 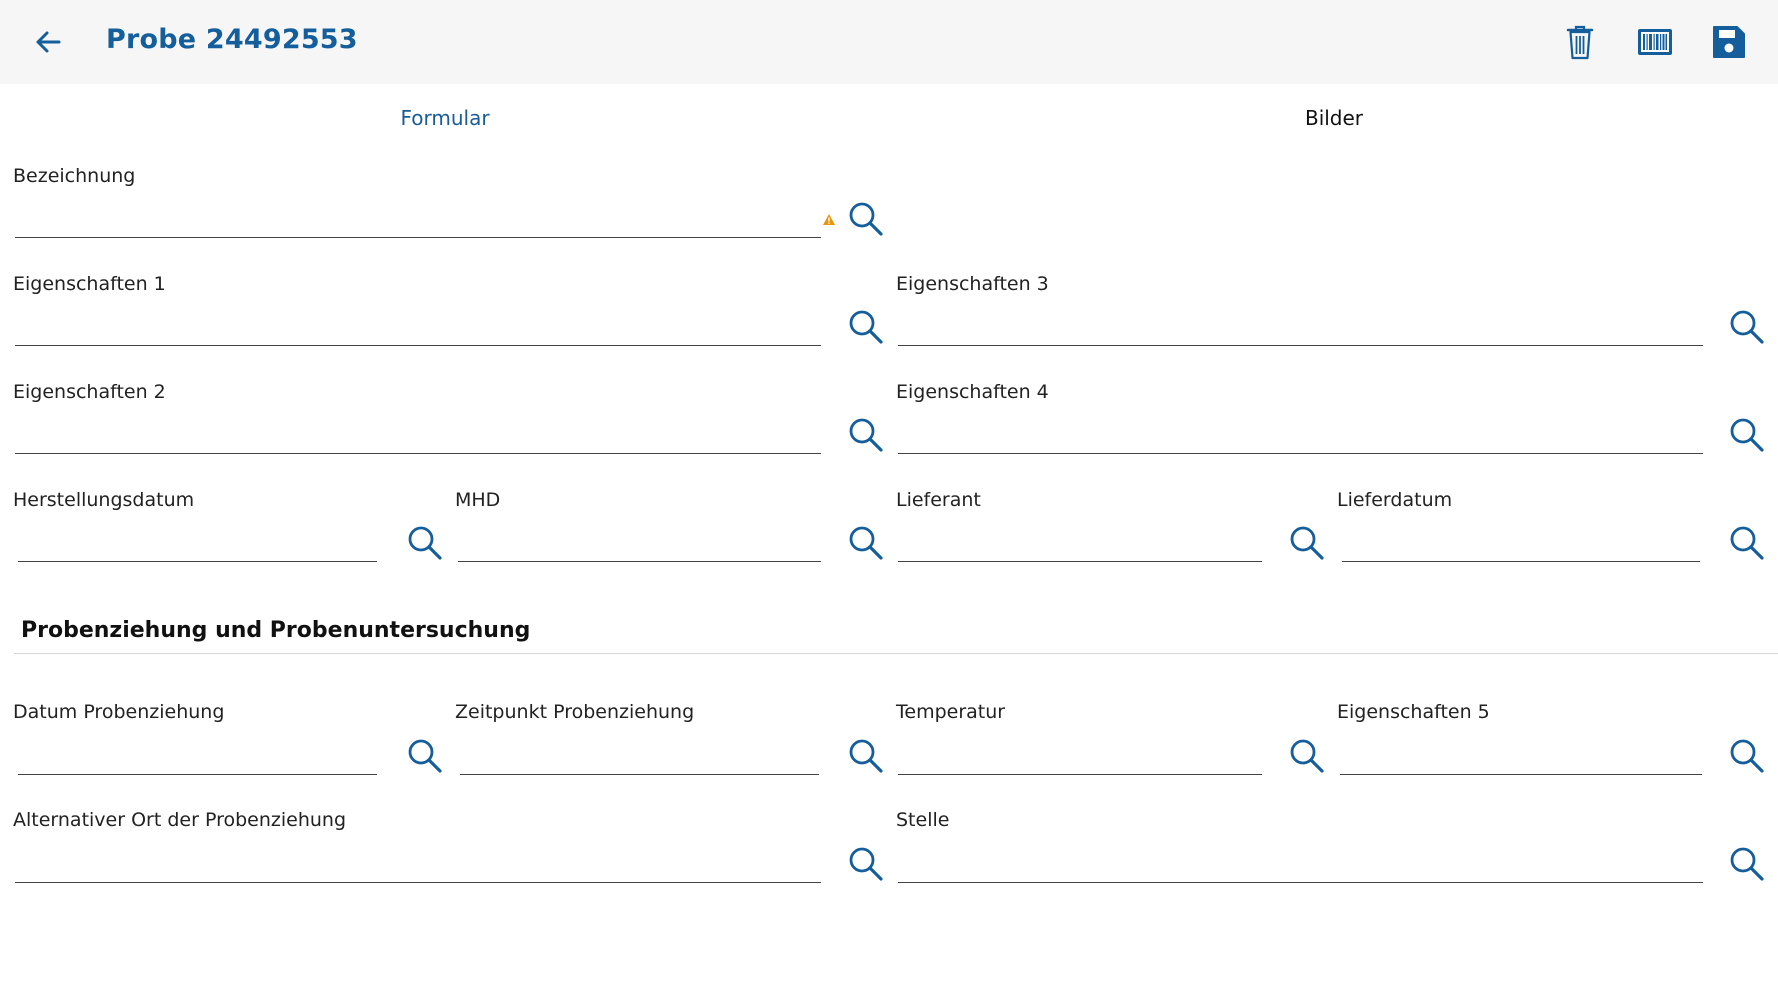 What do you see at coordinates (639, 561) in the screenshot?
I see `mhd-input` at bounding box center [639, 561].